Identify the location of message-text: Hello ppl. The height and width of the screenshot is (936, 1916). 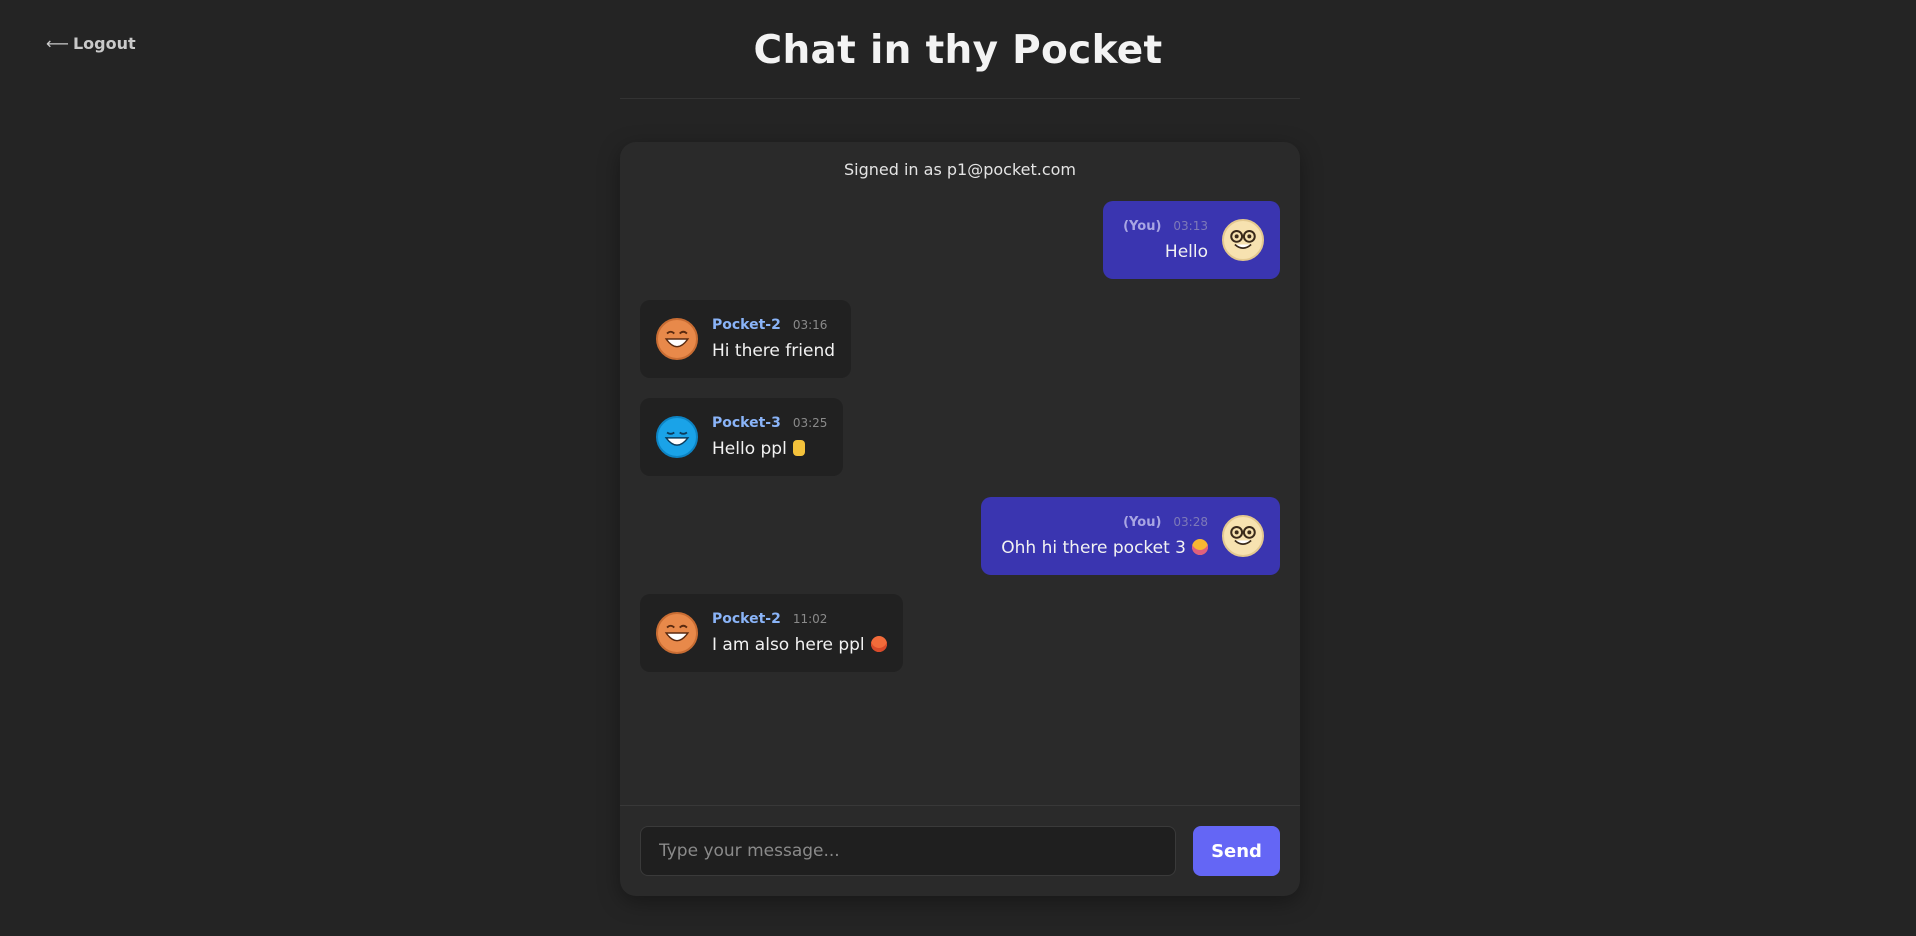
(749, 449).